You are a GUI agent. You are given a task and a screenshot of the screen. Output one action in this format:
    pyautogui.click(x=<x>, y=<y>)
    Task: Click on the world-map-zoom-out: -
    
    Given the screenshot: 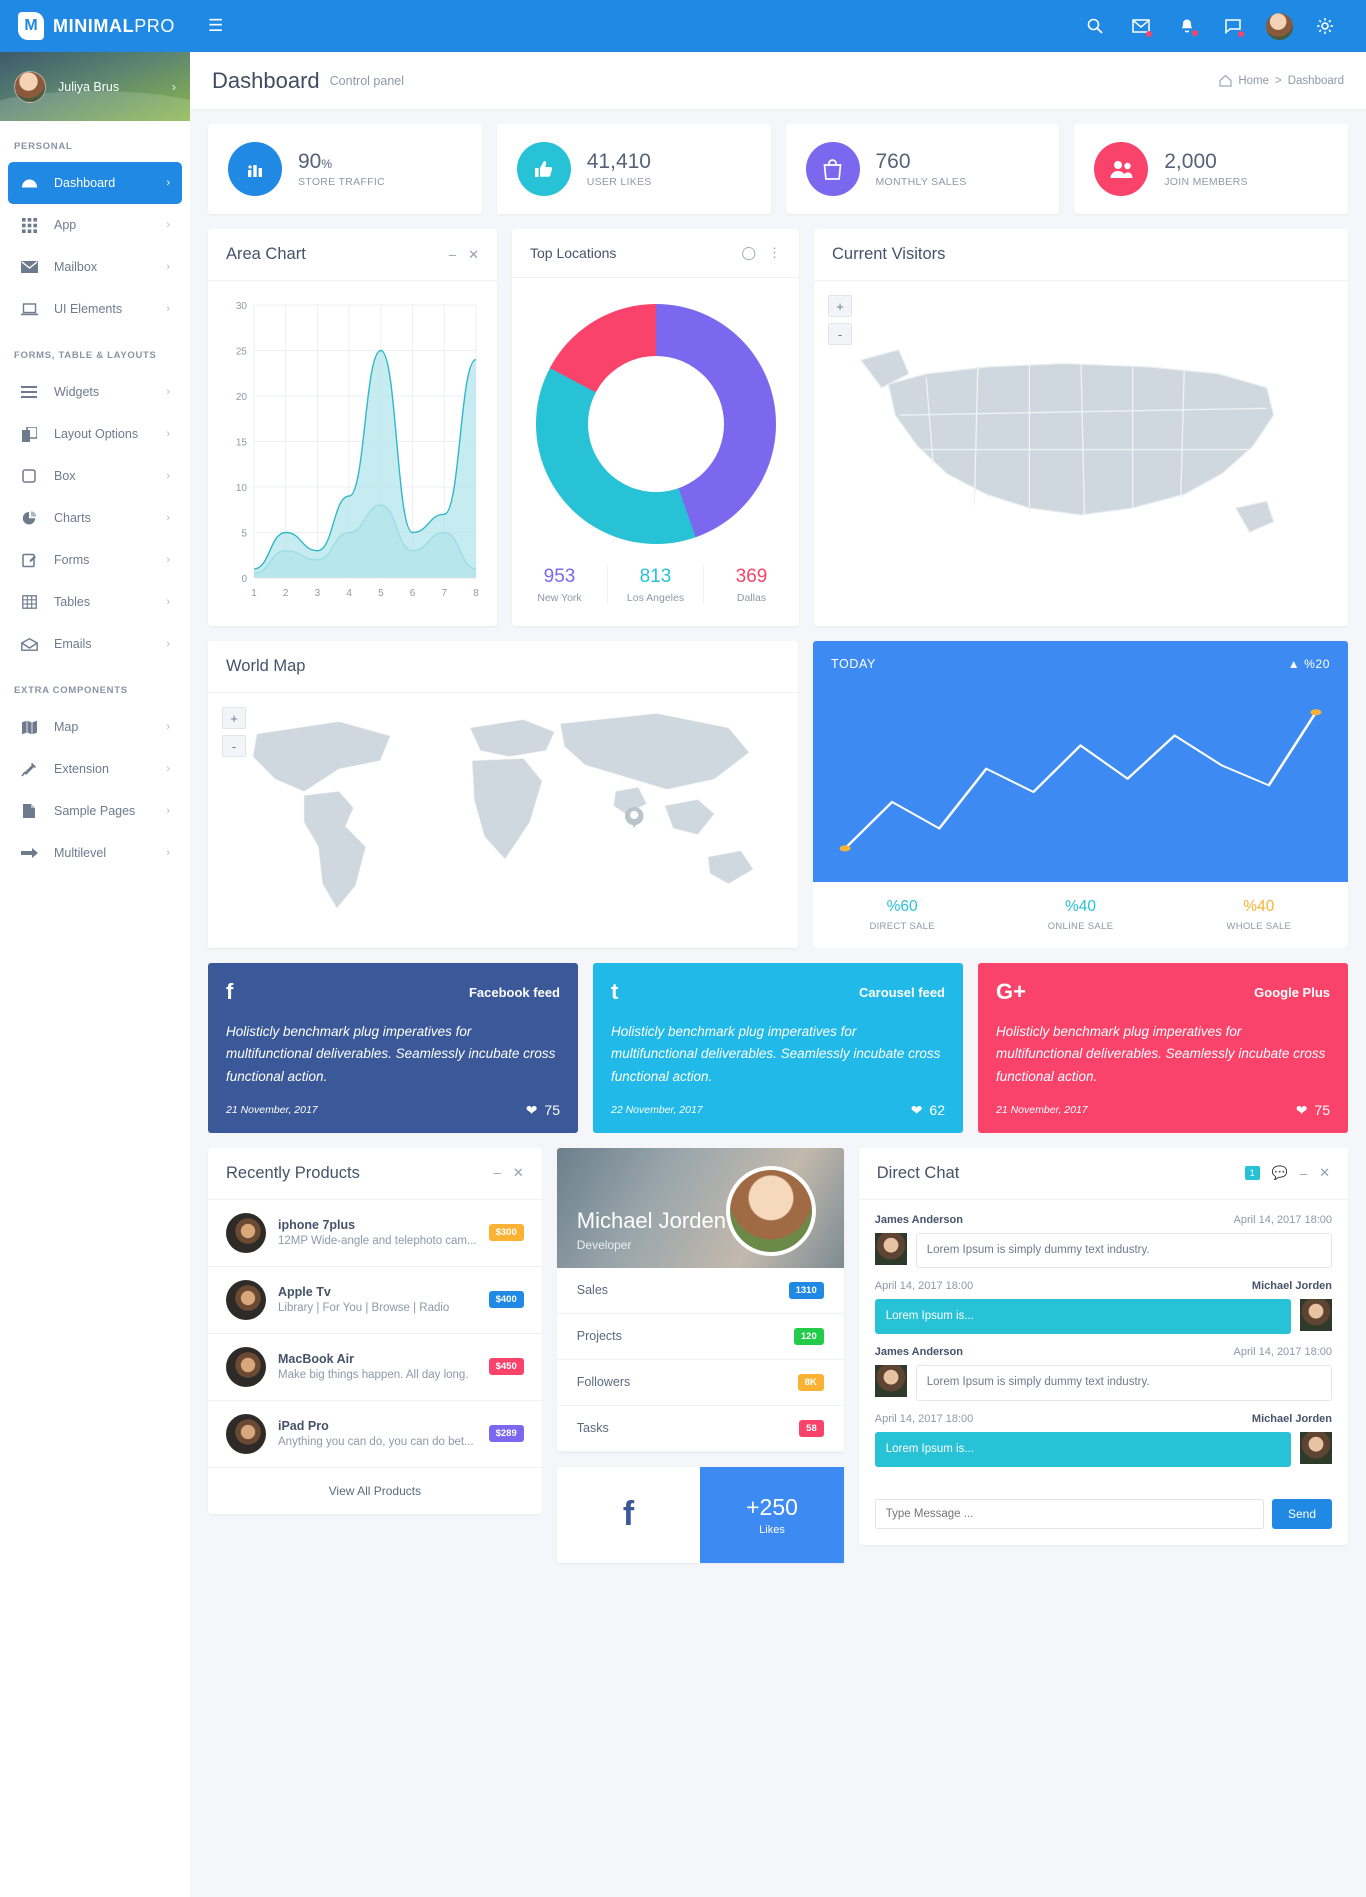 What is the action you would take?
    pyautogui.click(x=234, y=746)
    